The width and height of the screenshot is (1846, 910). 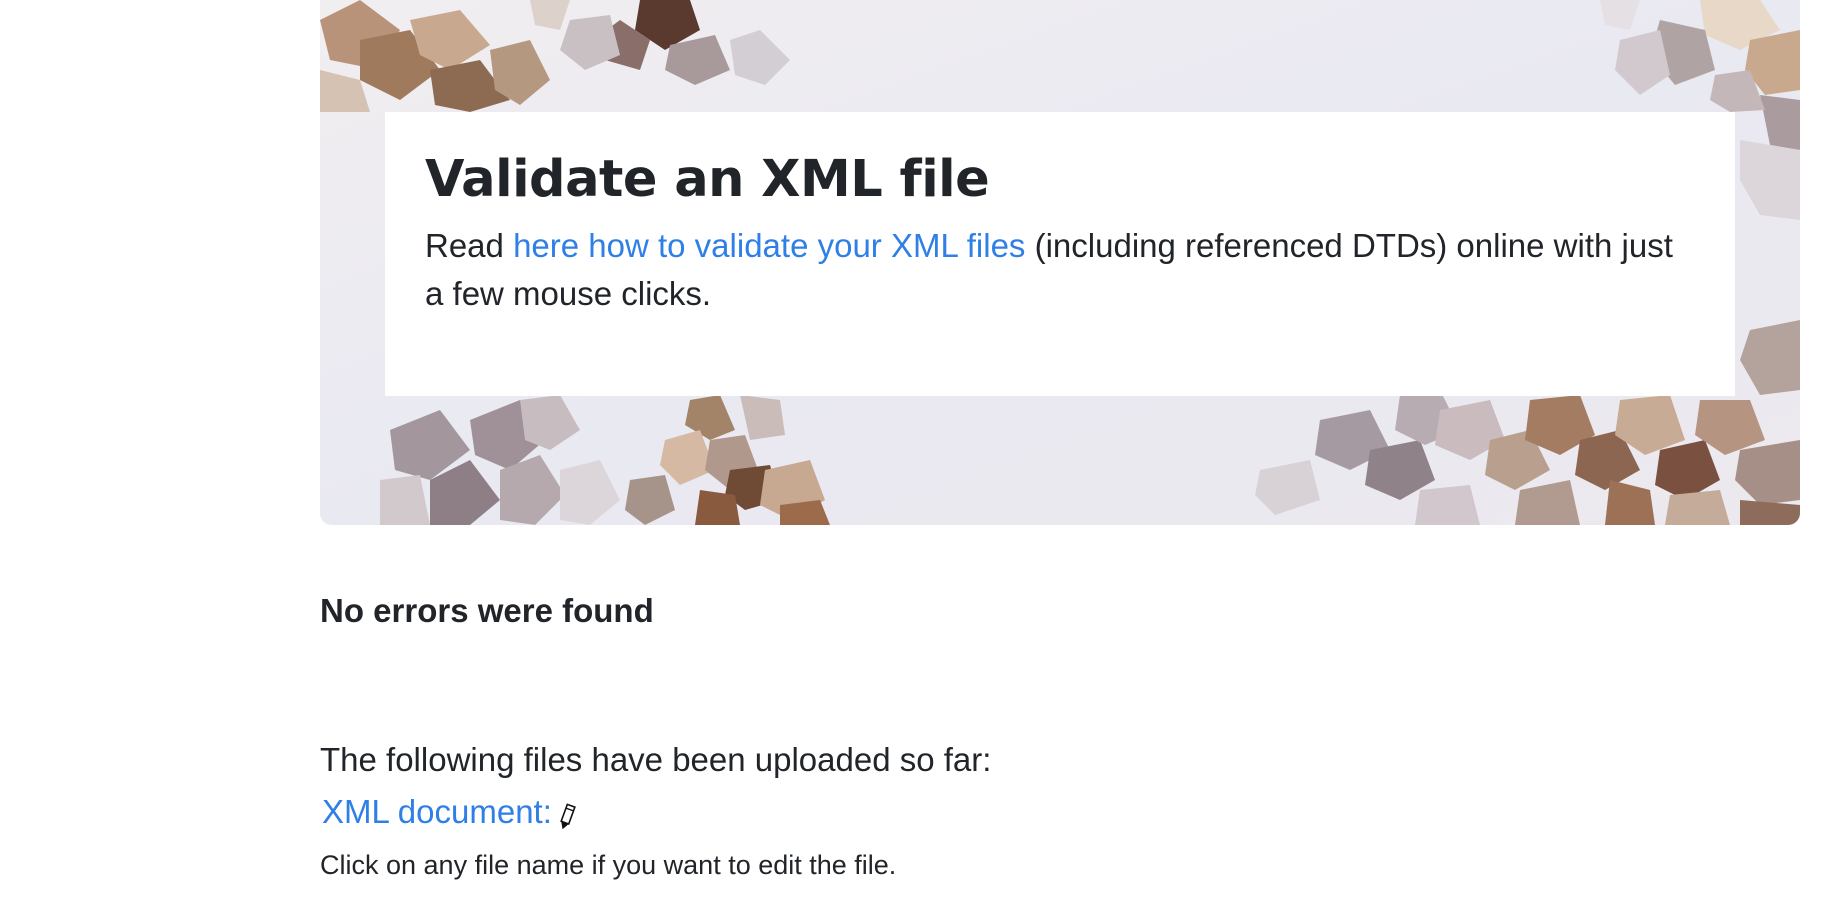 I want to click on file-list-item: XML document:, so click(x=450, y=812).